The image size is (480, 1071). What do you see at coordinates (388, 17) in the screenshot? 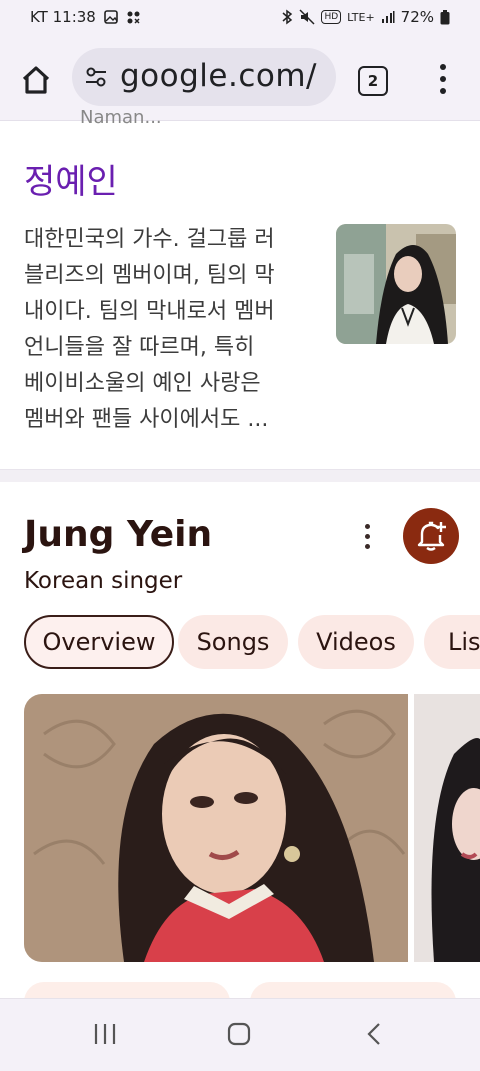
I see `signal-icon` at bounding box center [388, 17].